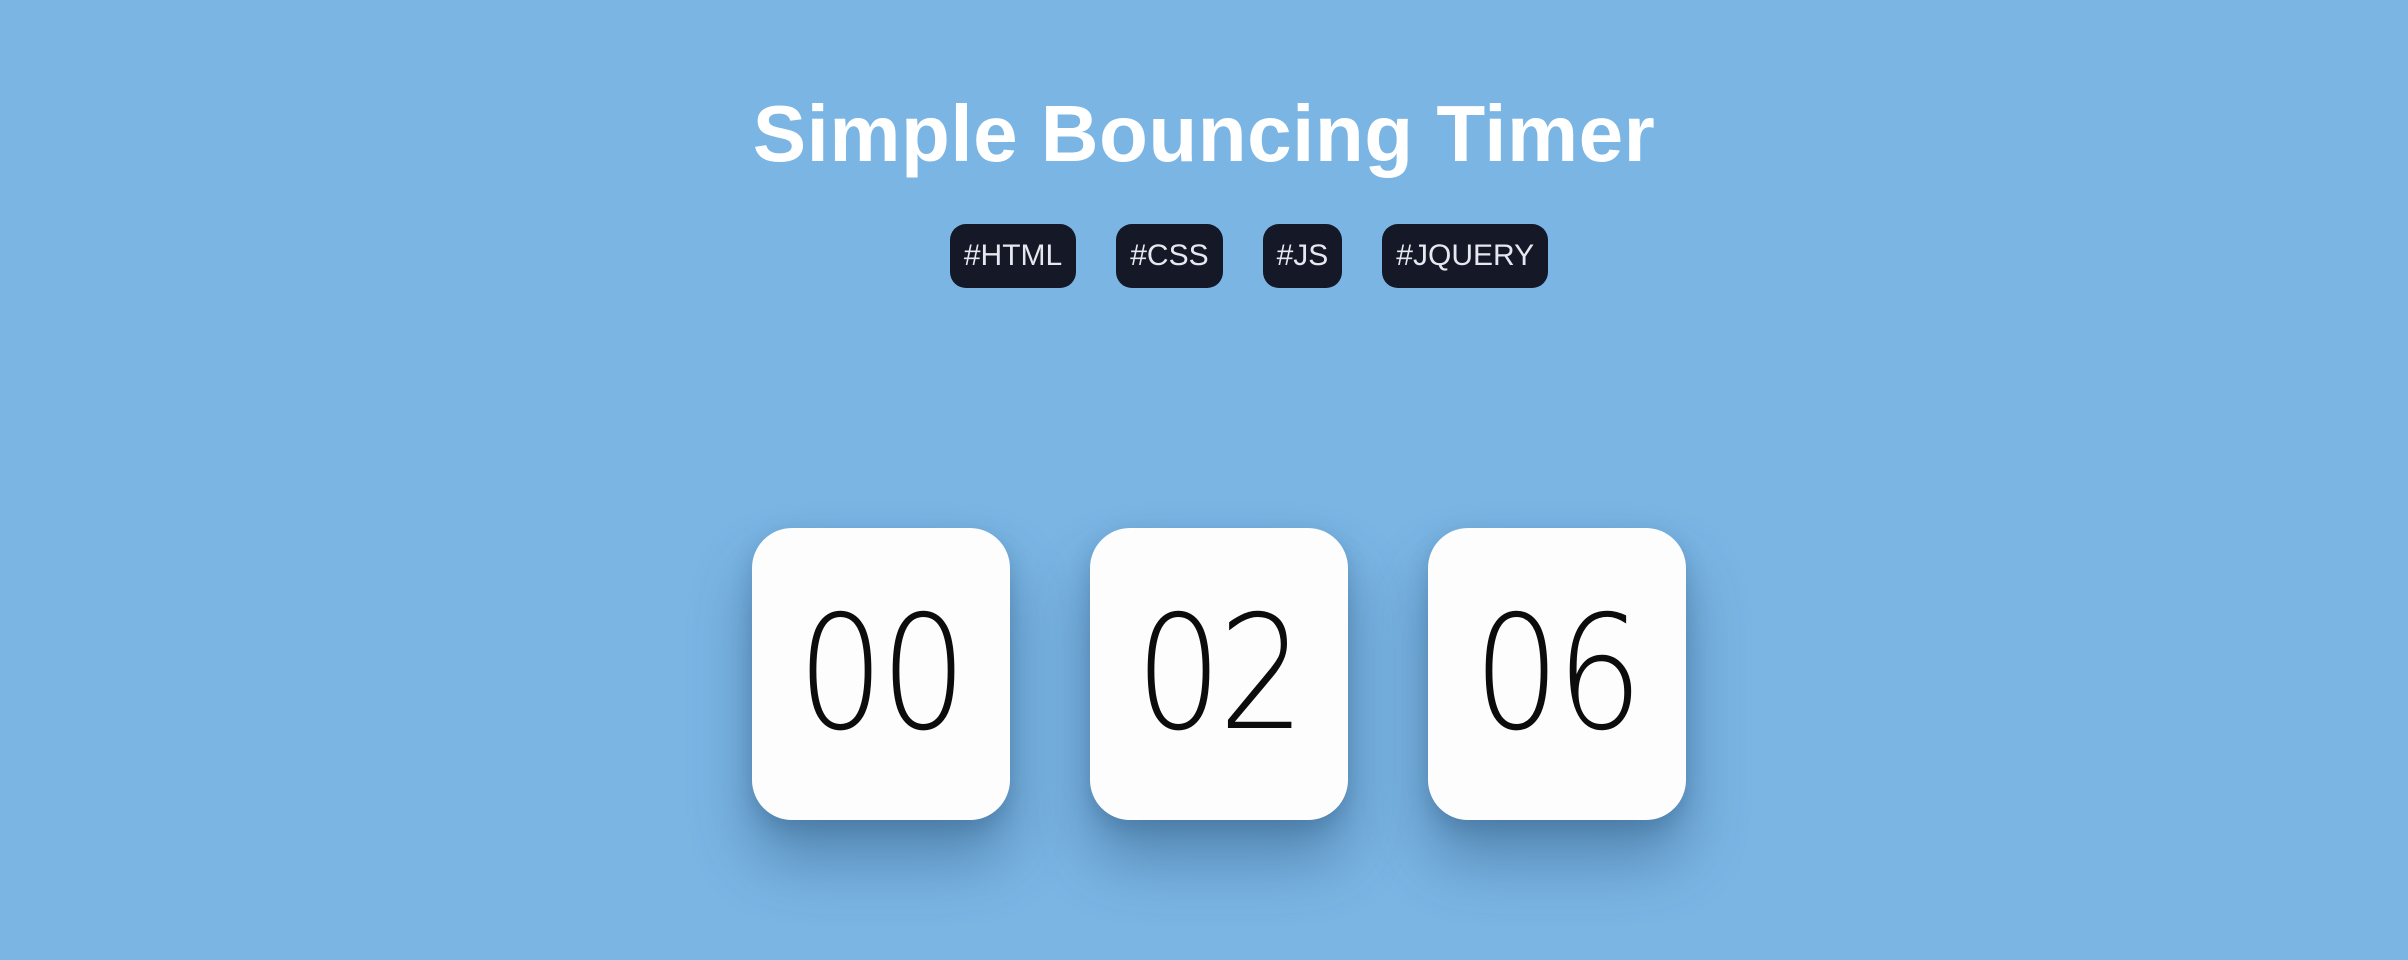 This screenshot has height=960, width=2408. What do you see at coordinates (1013, 256) in the screenshot?
I see `tag-html: #HTML` at bounding box center [1013, 256].